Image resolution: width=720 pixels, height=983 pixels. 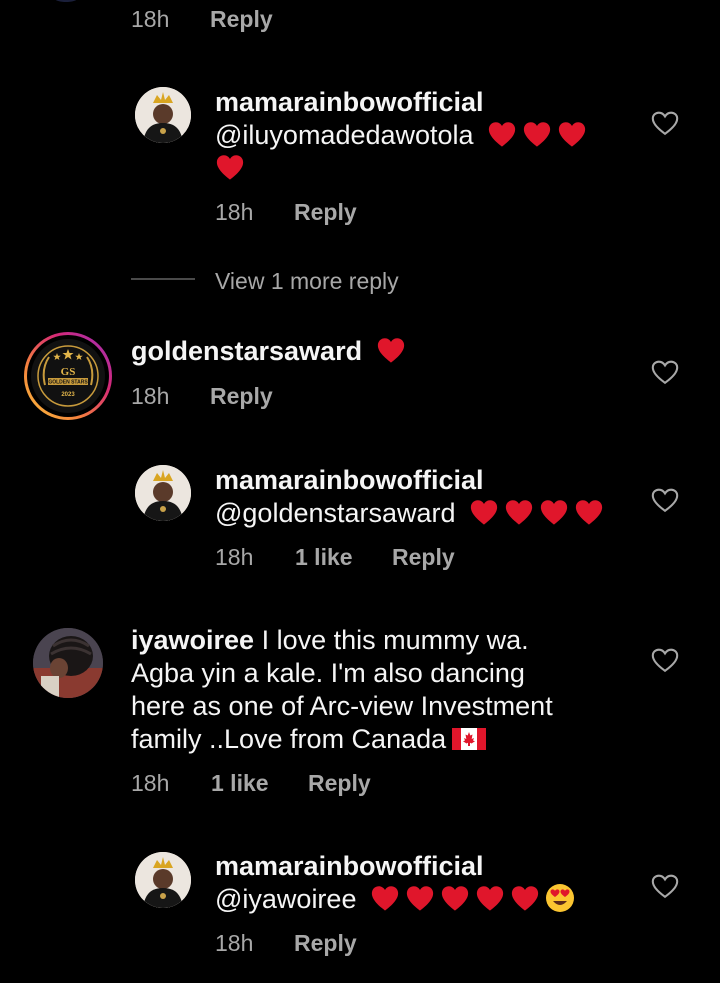 What do you see at coordinates (425, 497) in the screenshot?
I see `comment-body: mamarainbowofficial @goldenstarsaward` at bounding box center [425, 497].